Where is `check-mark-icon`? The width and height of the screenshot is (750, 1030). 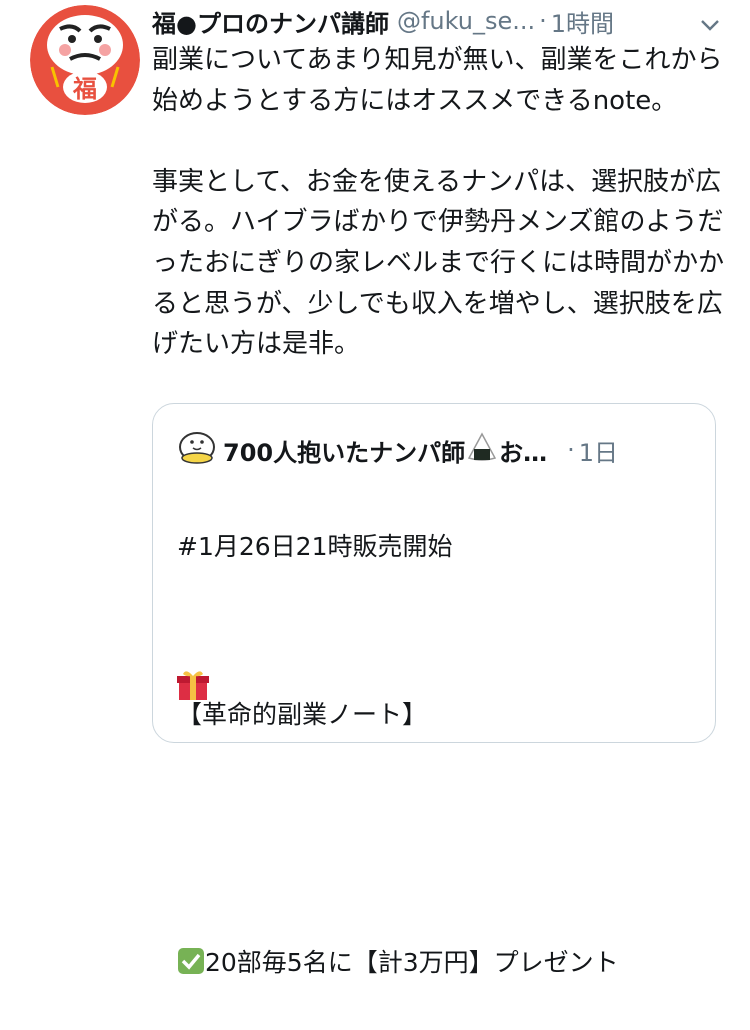
check-mark-icon is located at coordinates (191, 946).